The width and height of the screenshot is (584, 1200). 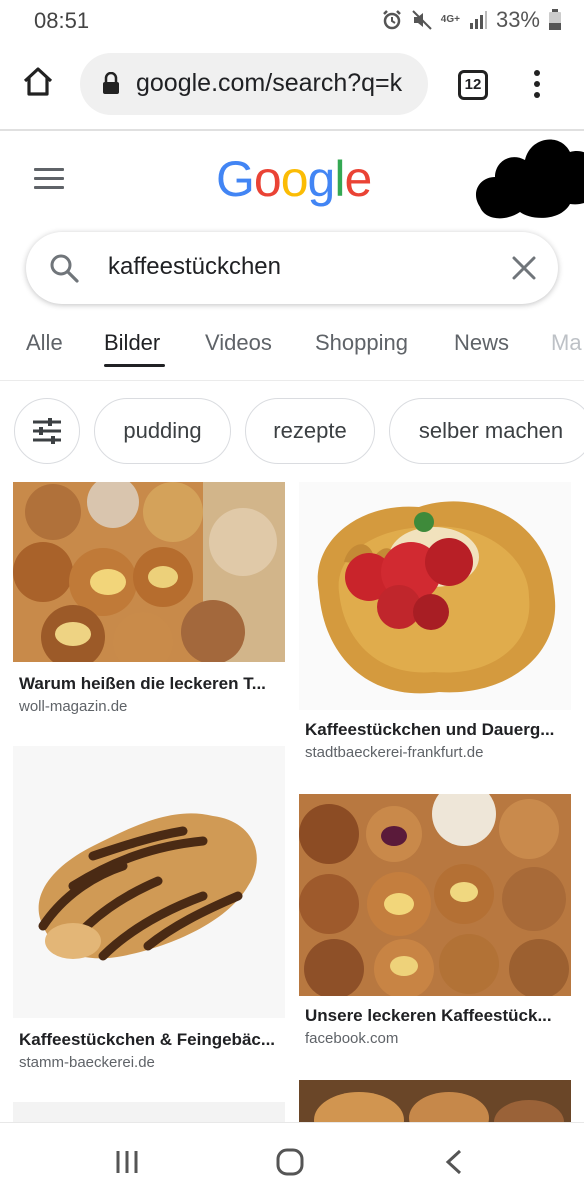 I want to click on home-icon, so click(x=38, y=81).